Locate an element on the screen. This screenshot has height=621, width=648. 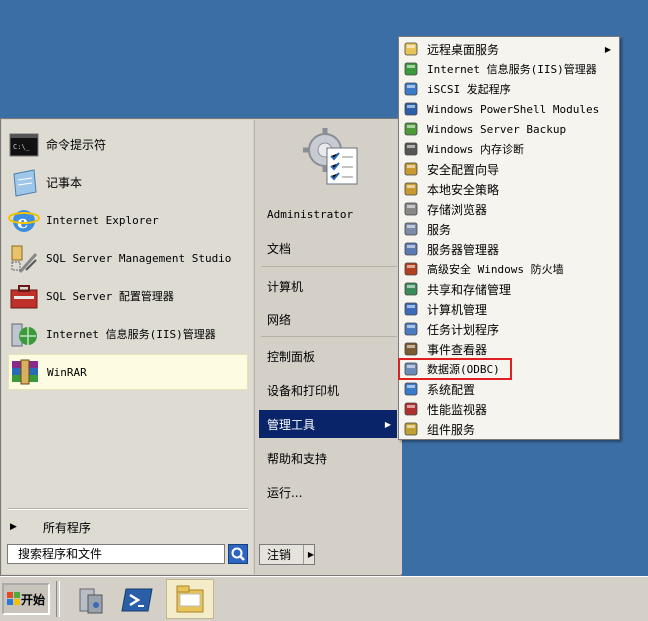
storage-explorer-icon is located at coordinates (411, 209).